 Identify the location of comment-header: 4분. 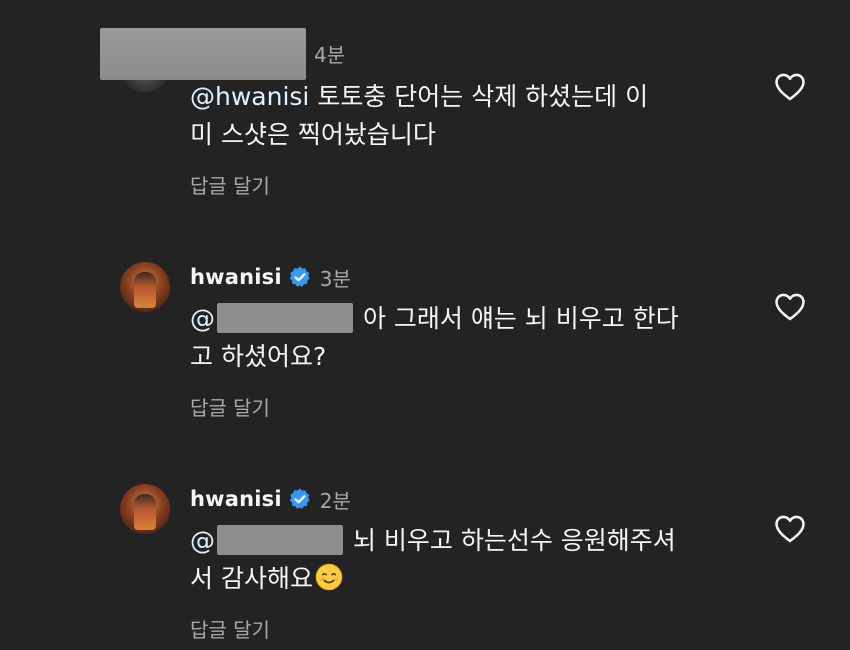
(329, 53).